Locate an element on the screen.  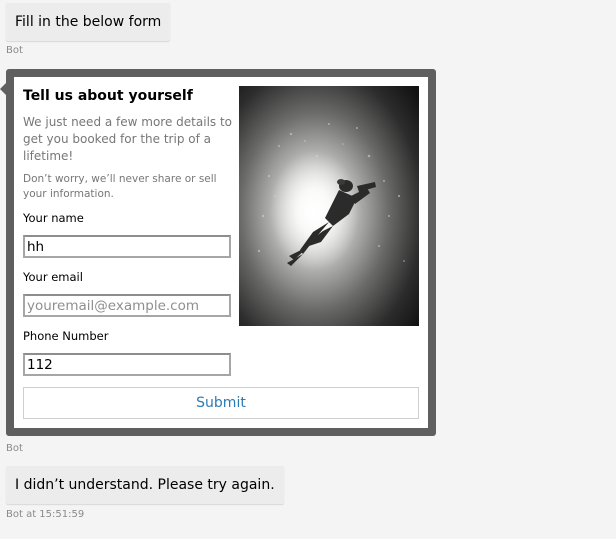
bot-message-text: Fill in the below form is located at coordinates (88, 22).